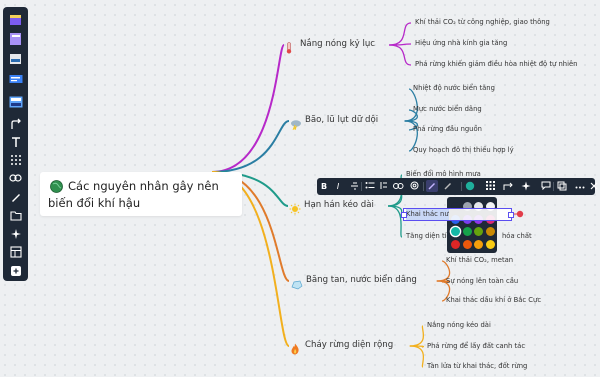 Image resolution: width=600 pixels, height=377 pixels. What do you see at coordinates (295, 349) in the screenshot?
I see `fire-icon` at bounding box center [295, 349].